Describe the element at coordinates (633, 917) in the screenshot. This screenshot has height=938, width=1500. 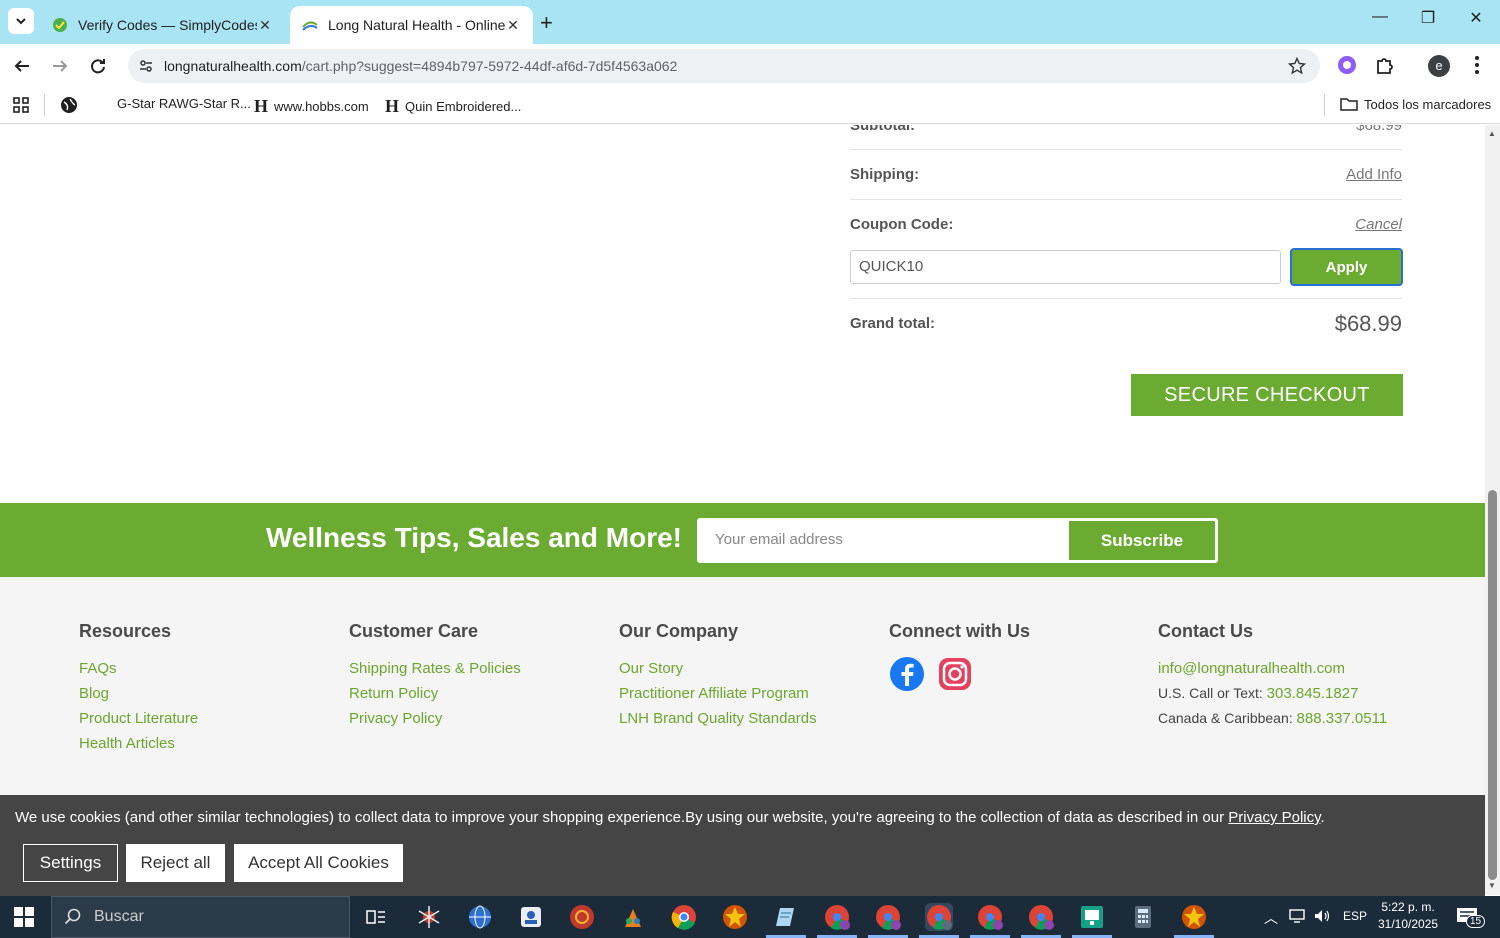
I see `app-paint-icon` at that location.